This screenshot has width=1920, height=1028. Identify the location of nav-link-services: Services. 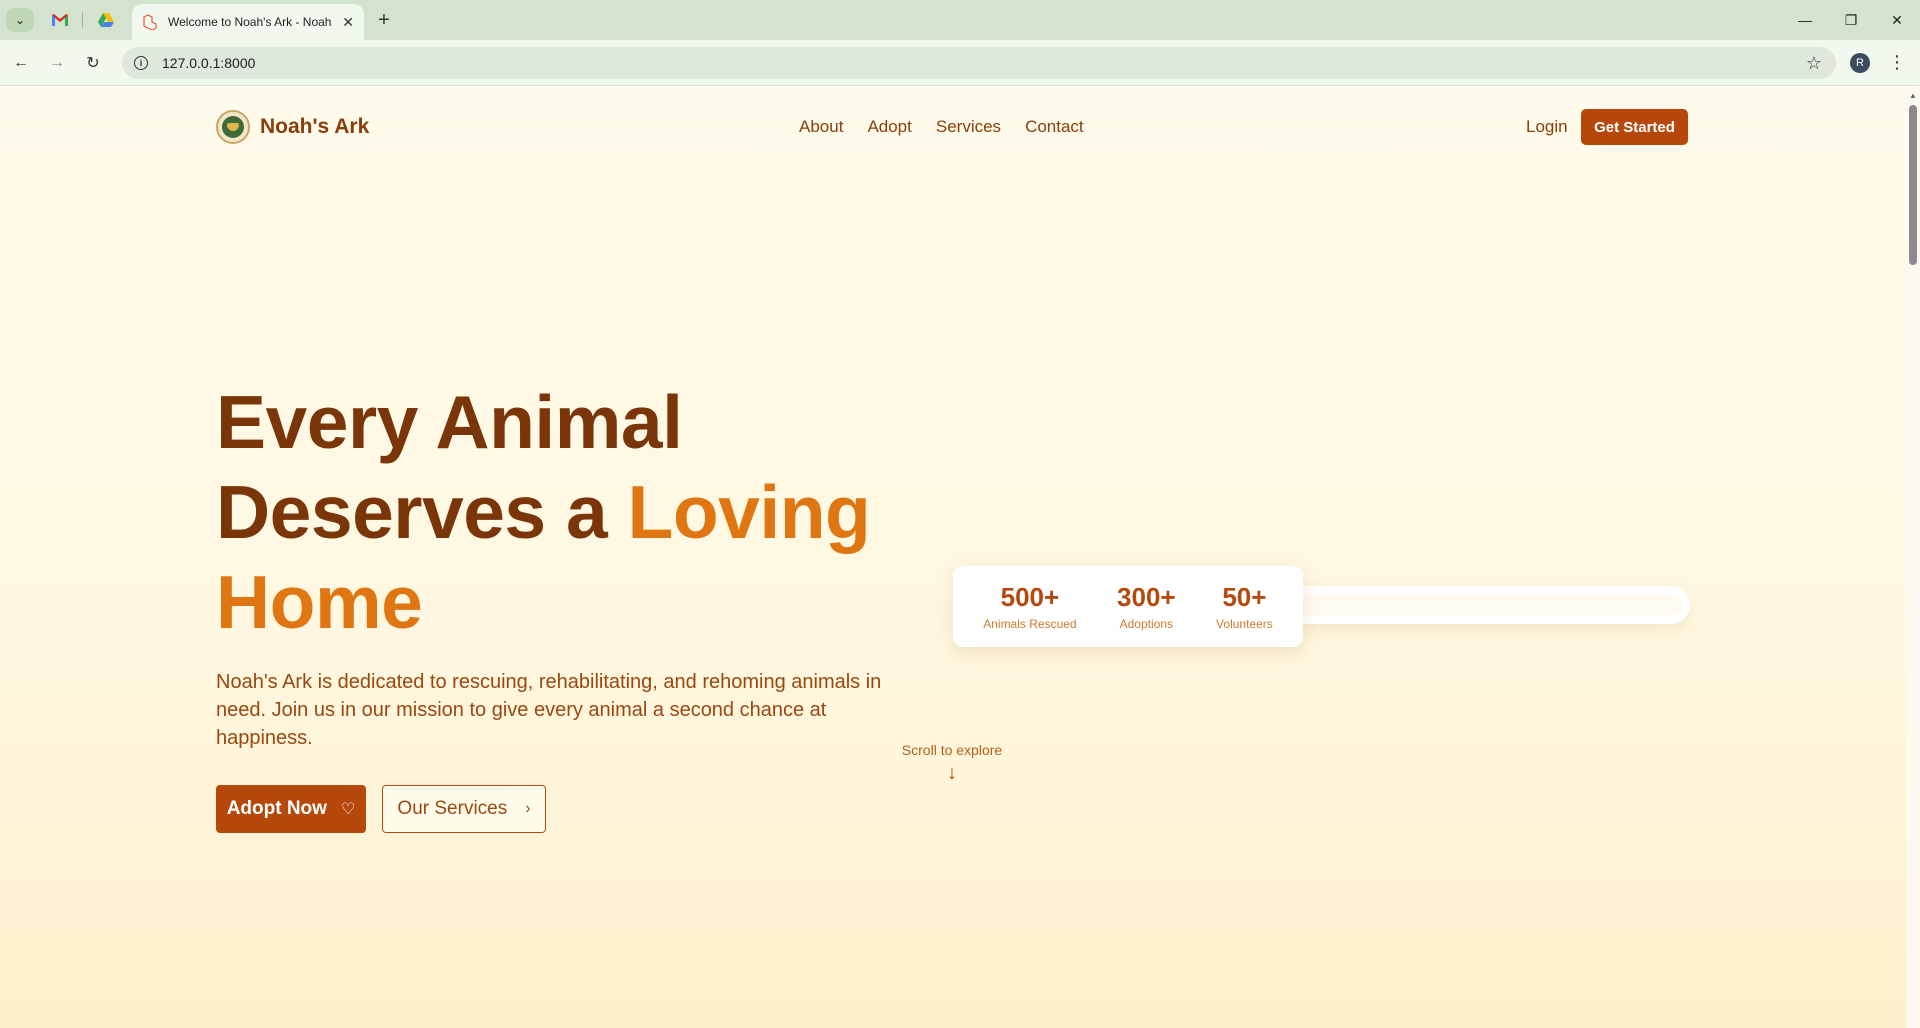
(968, 127).